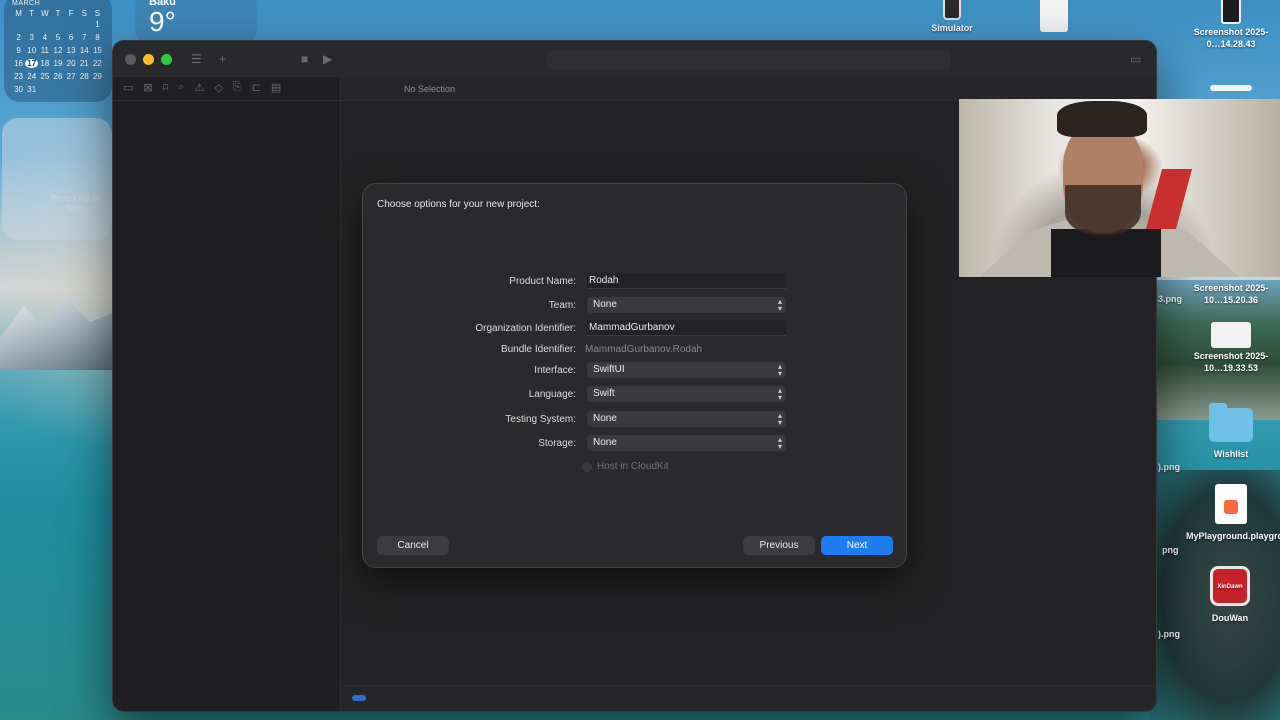 Image resolution: width=1280 pixels, height=720 pixels. What do you see at coordinates (45, 13) in the screenshot?
I see `weekday: W` at bounding box center [45, 13].